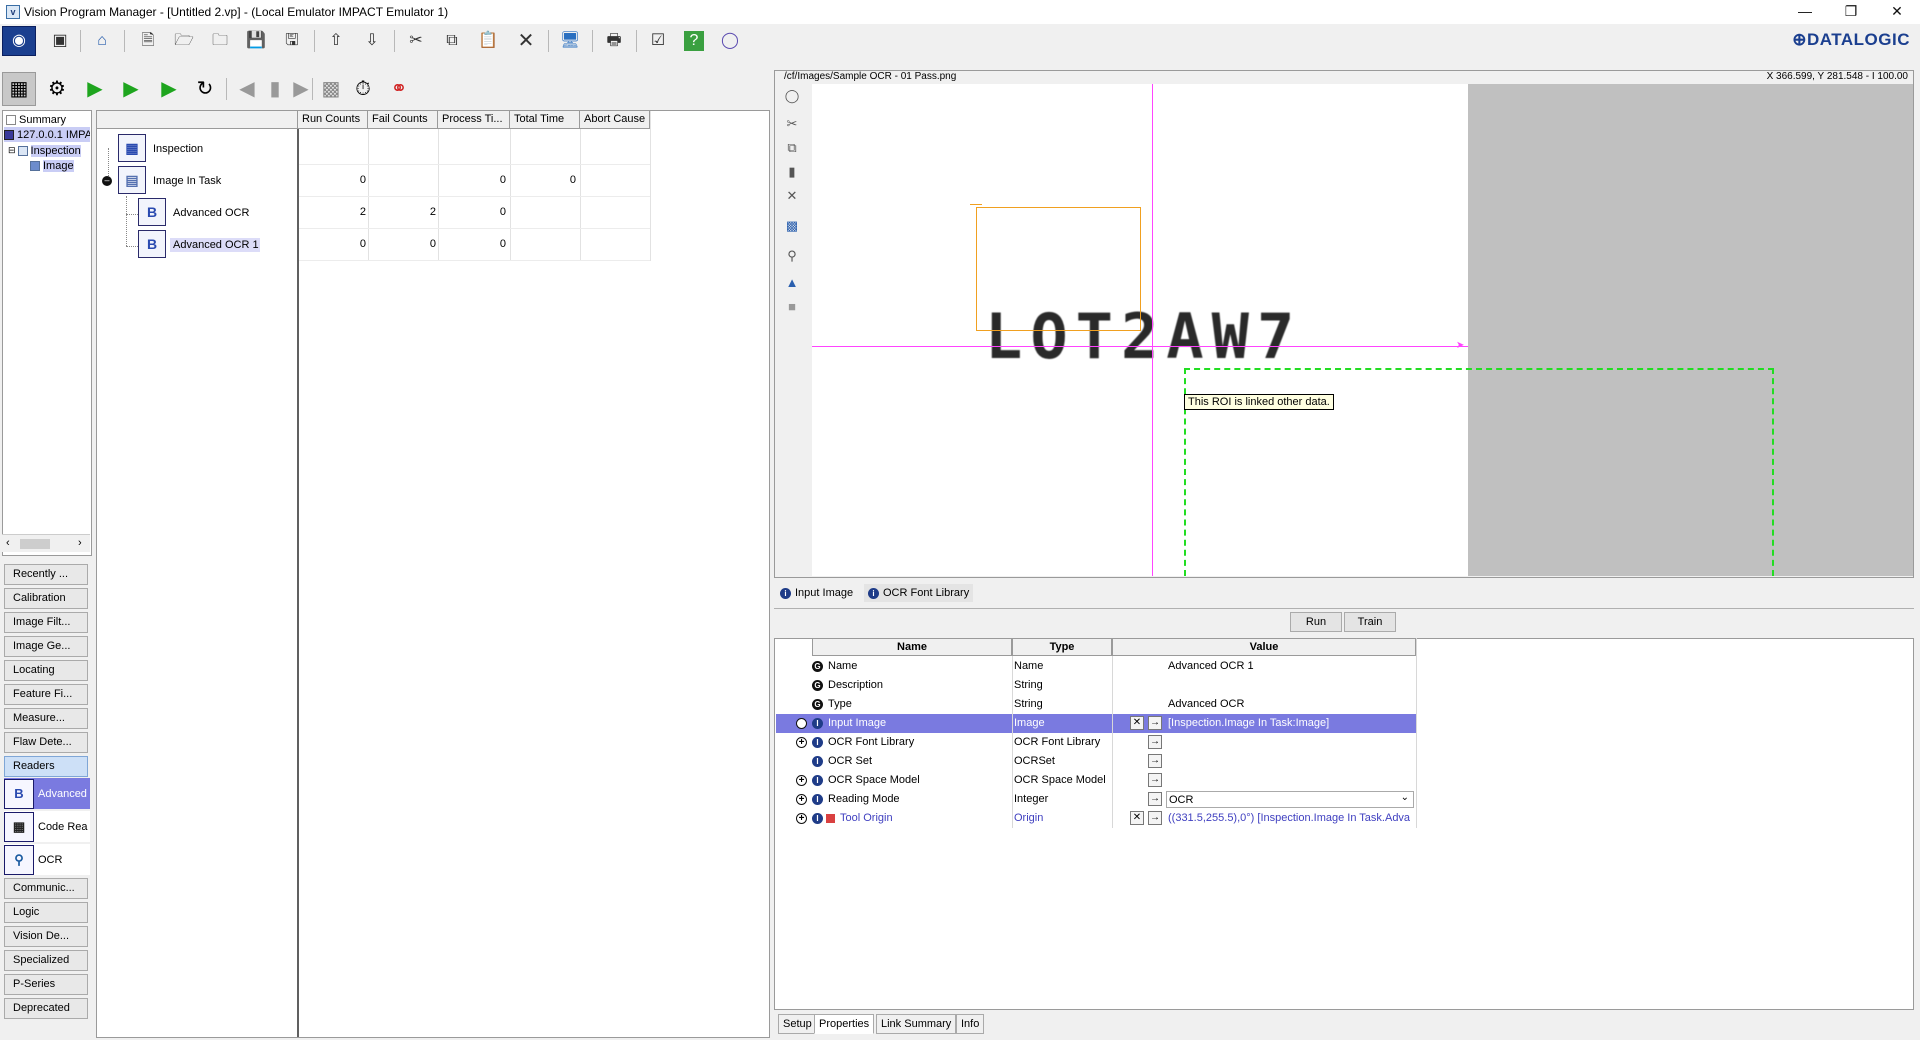 This screenshot has width=1920, height=1040. Describe the element at coordinates (1805, 12) in the screenshot. I see `minimize-button: —` at that location.